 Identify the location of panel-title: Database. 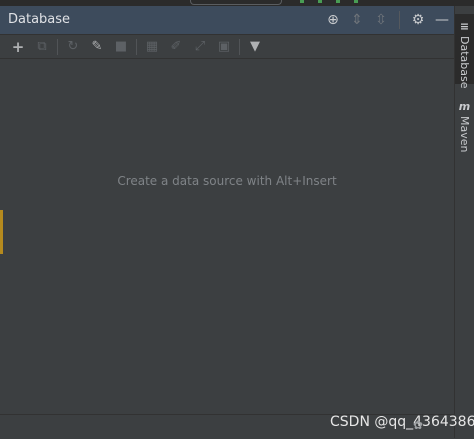
(39, 19).